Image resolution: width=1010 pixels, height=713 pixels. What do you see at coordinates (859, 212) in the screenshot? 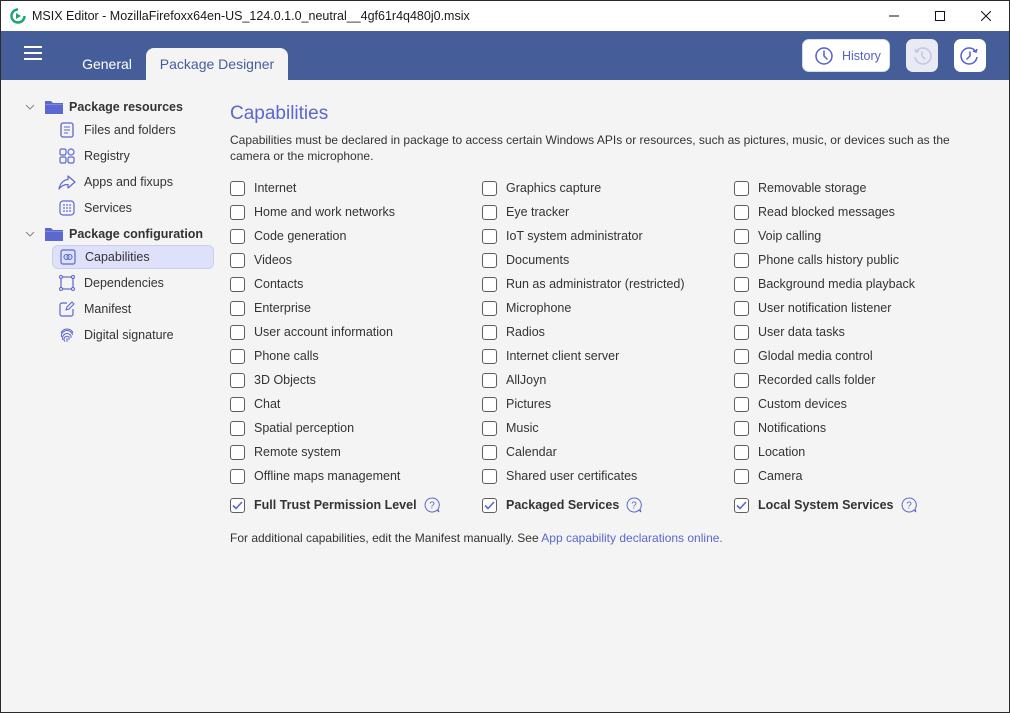
I see `capability-read-blocked-messages-checkbox: Read blocked messages` at bounding box center [859, 212].